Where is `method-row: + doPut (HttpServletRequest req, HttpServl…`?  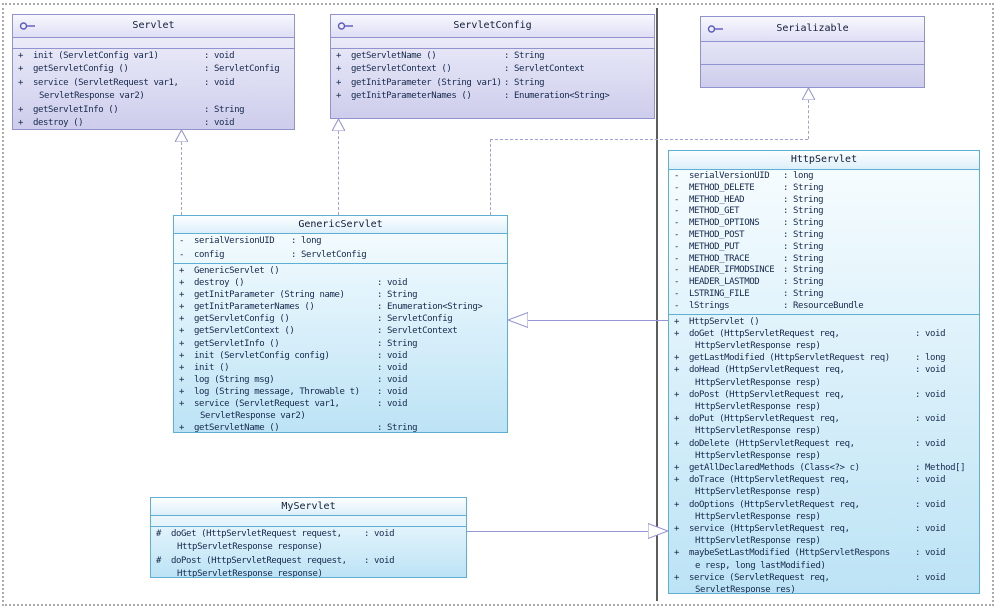
method-row: + doPut (HttpServletRequest req, HttpServl… is located at coordinates (825, 425).